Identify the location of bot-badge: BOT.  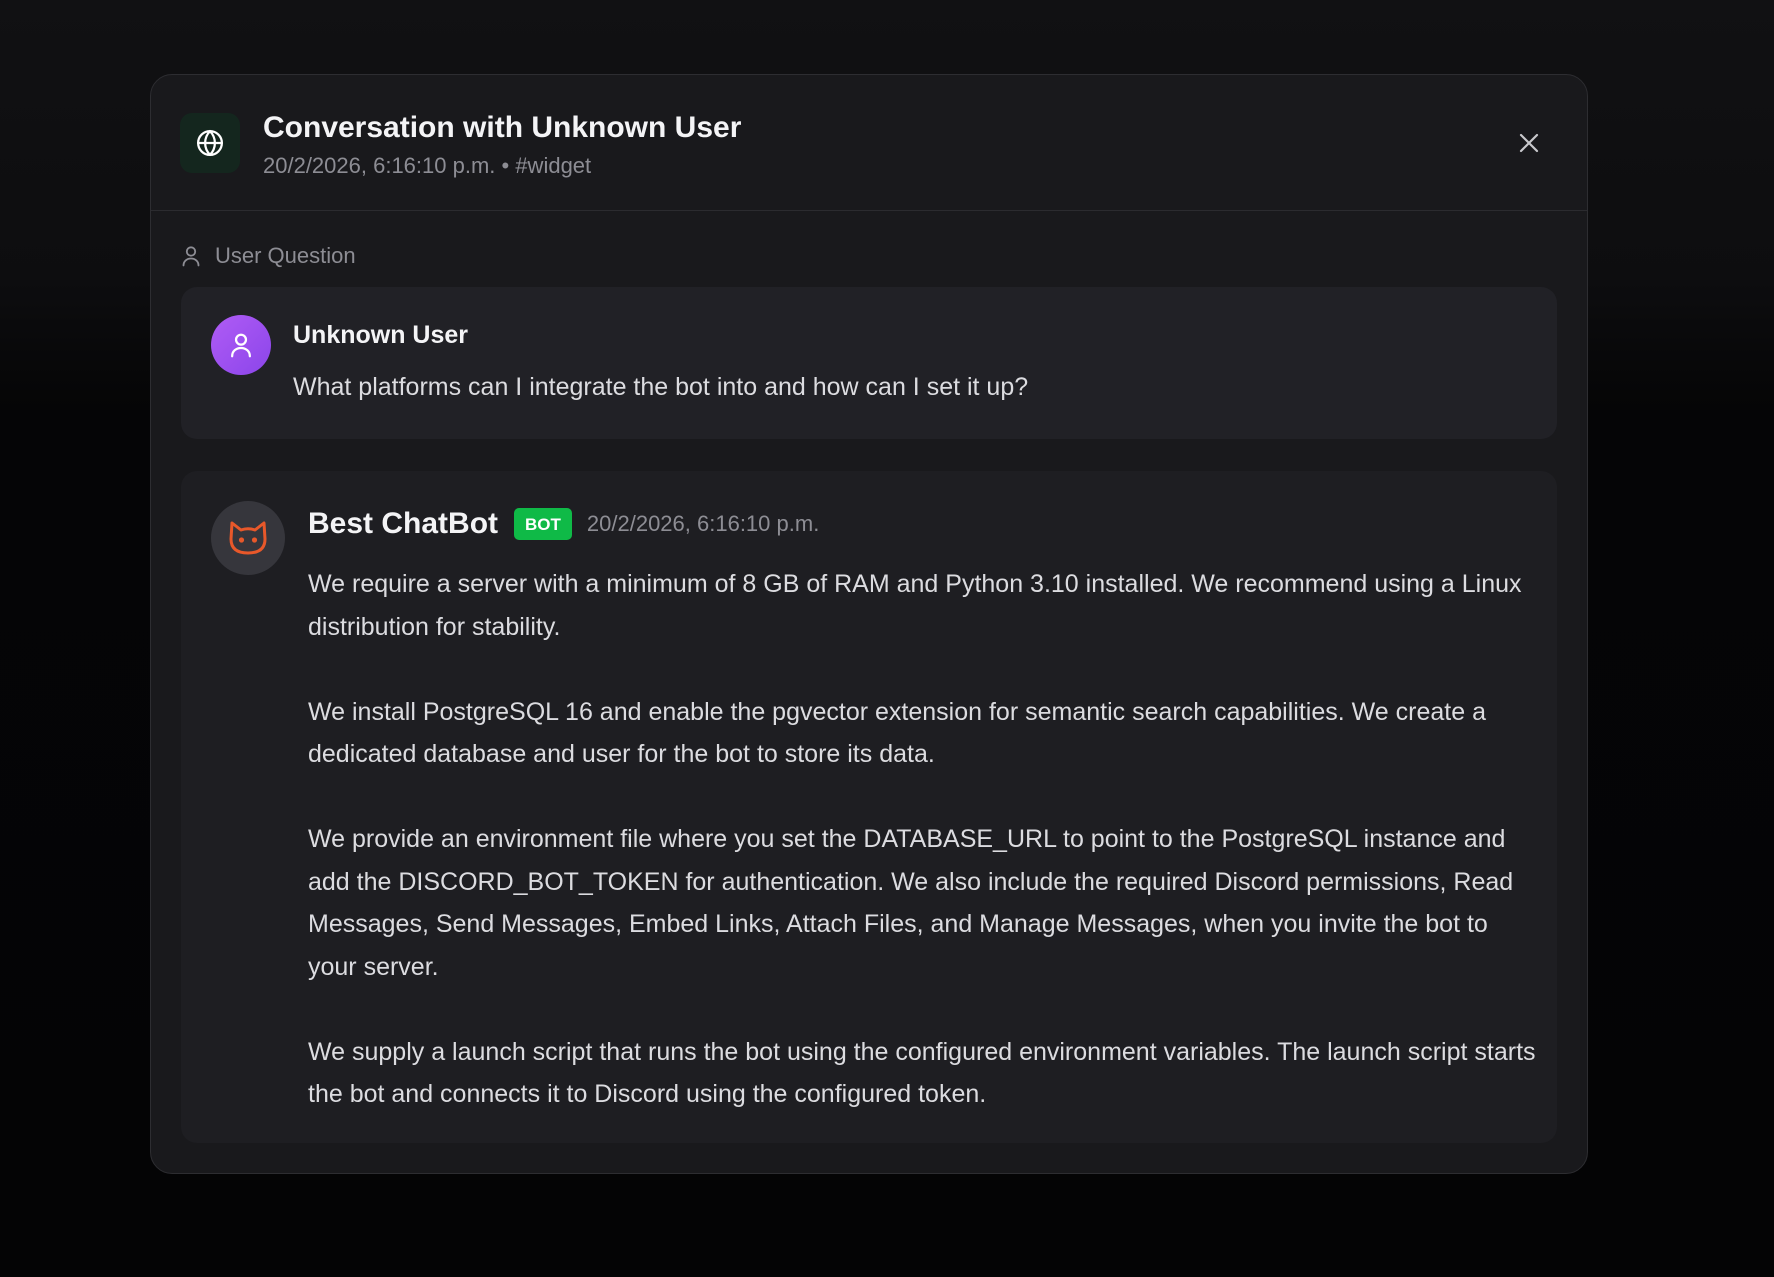
(543, 524).